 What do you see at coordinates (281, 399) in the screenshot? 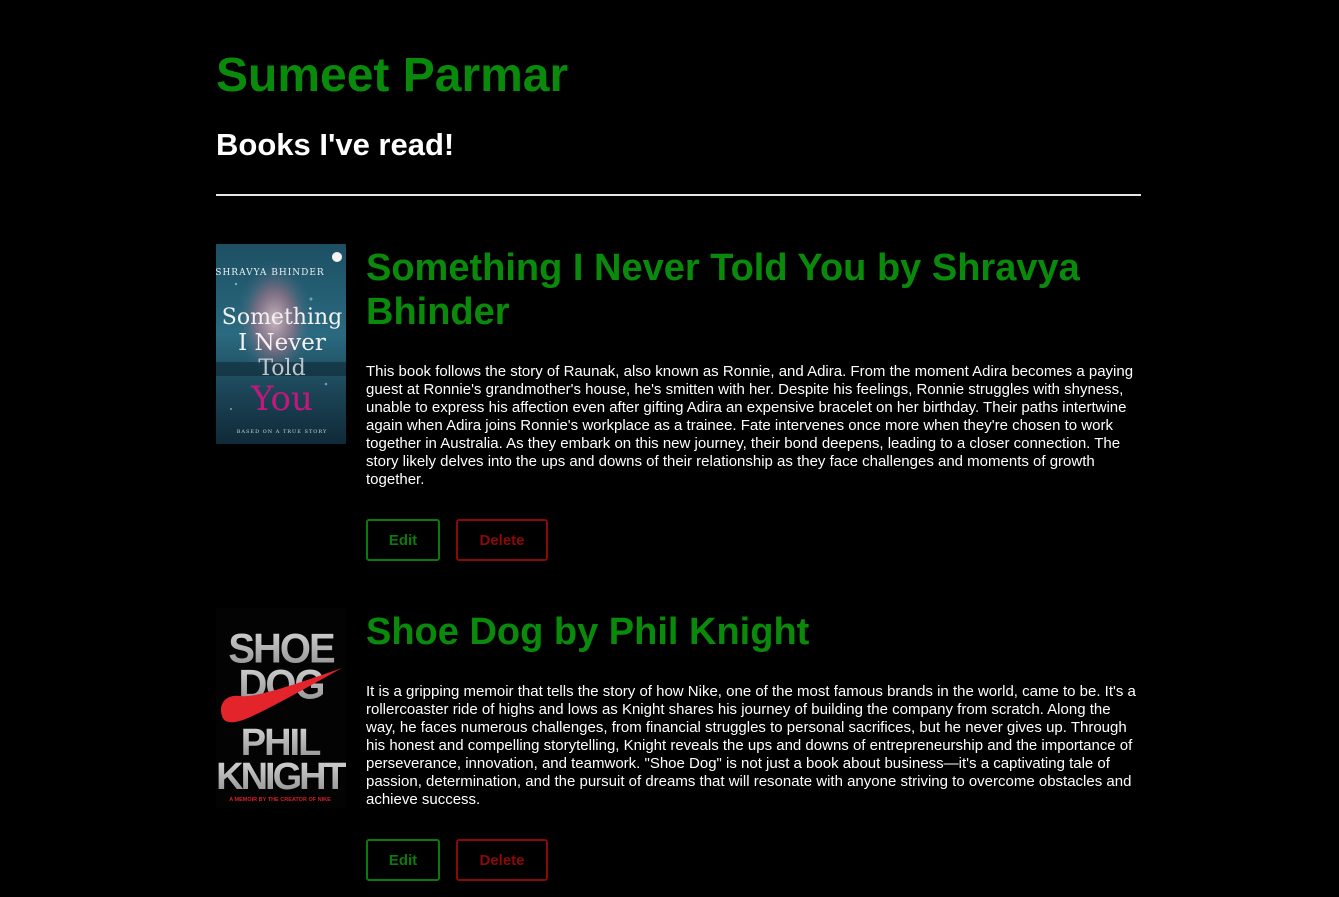
I see `cover-title-line-4: You` at bounding box center [281, 399].